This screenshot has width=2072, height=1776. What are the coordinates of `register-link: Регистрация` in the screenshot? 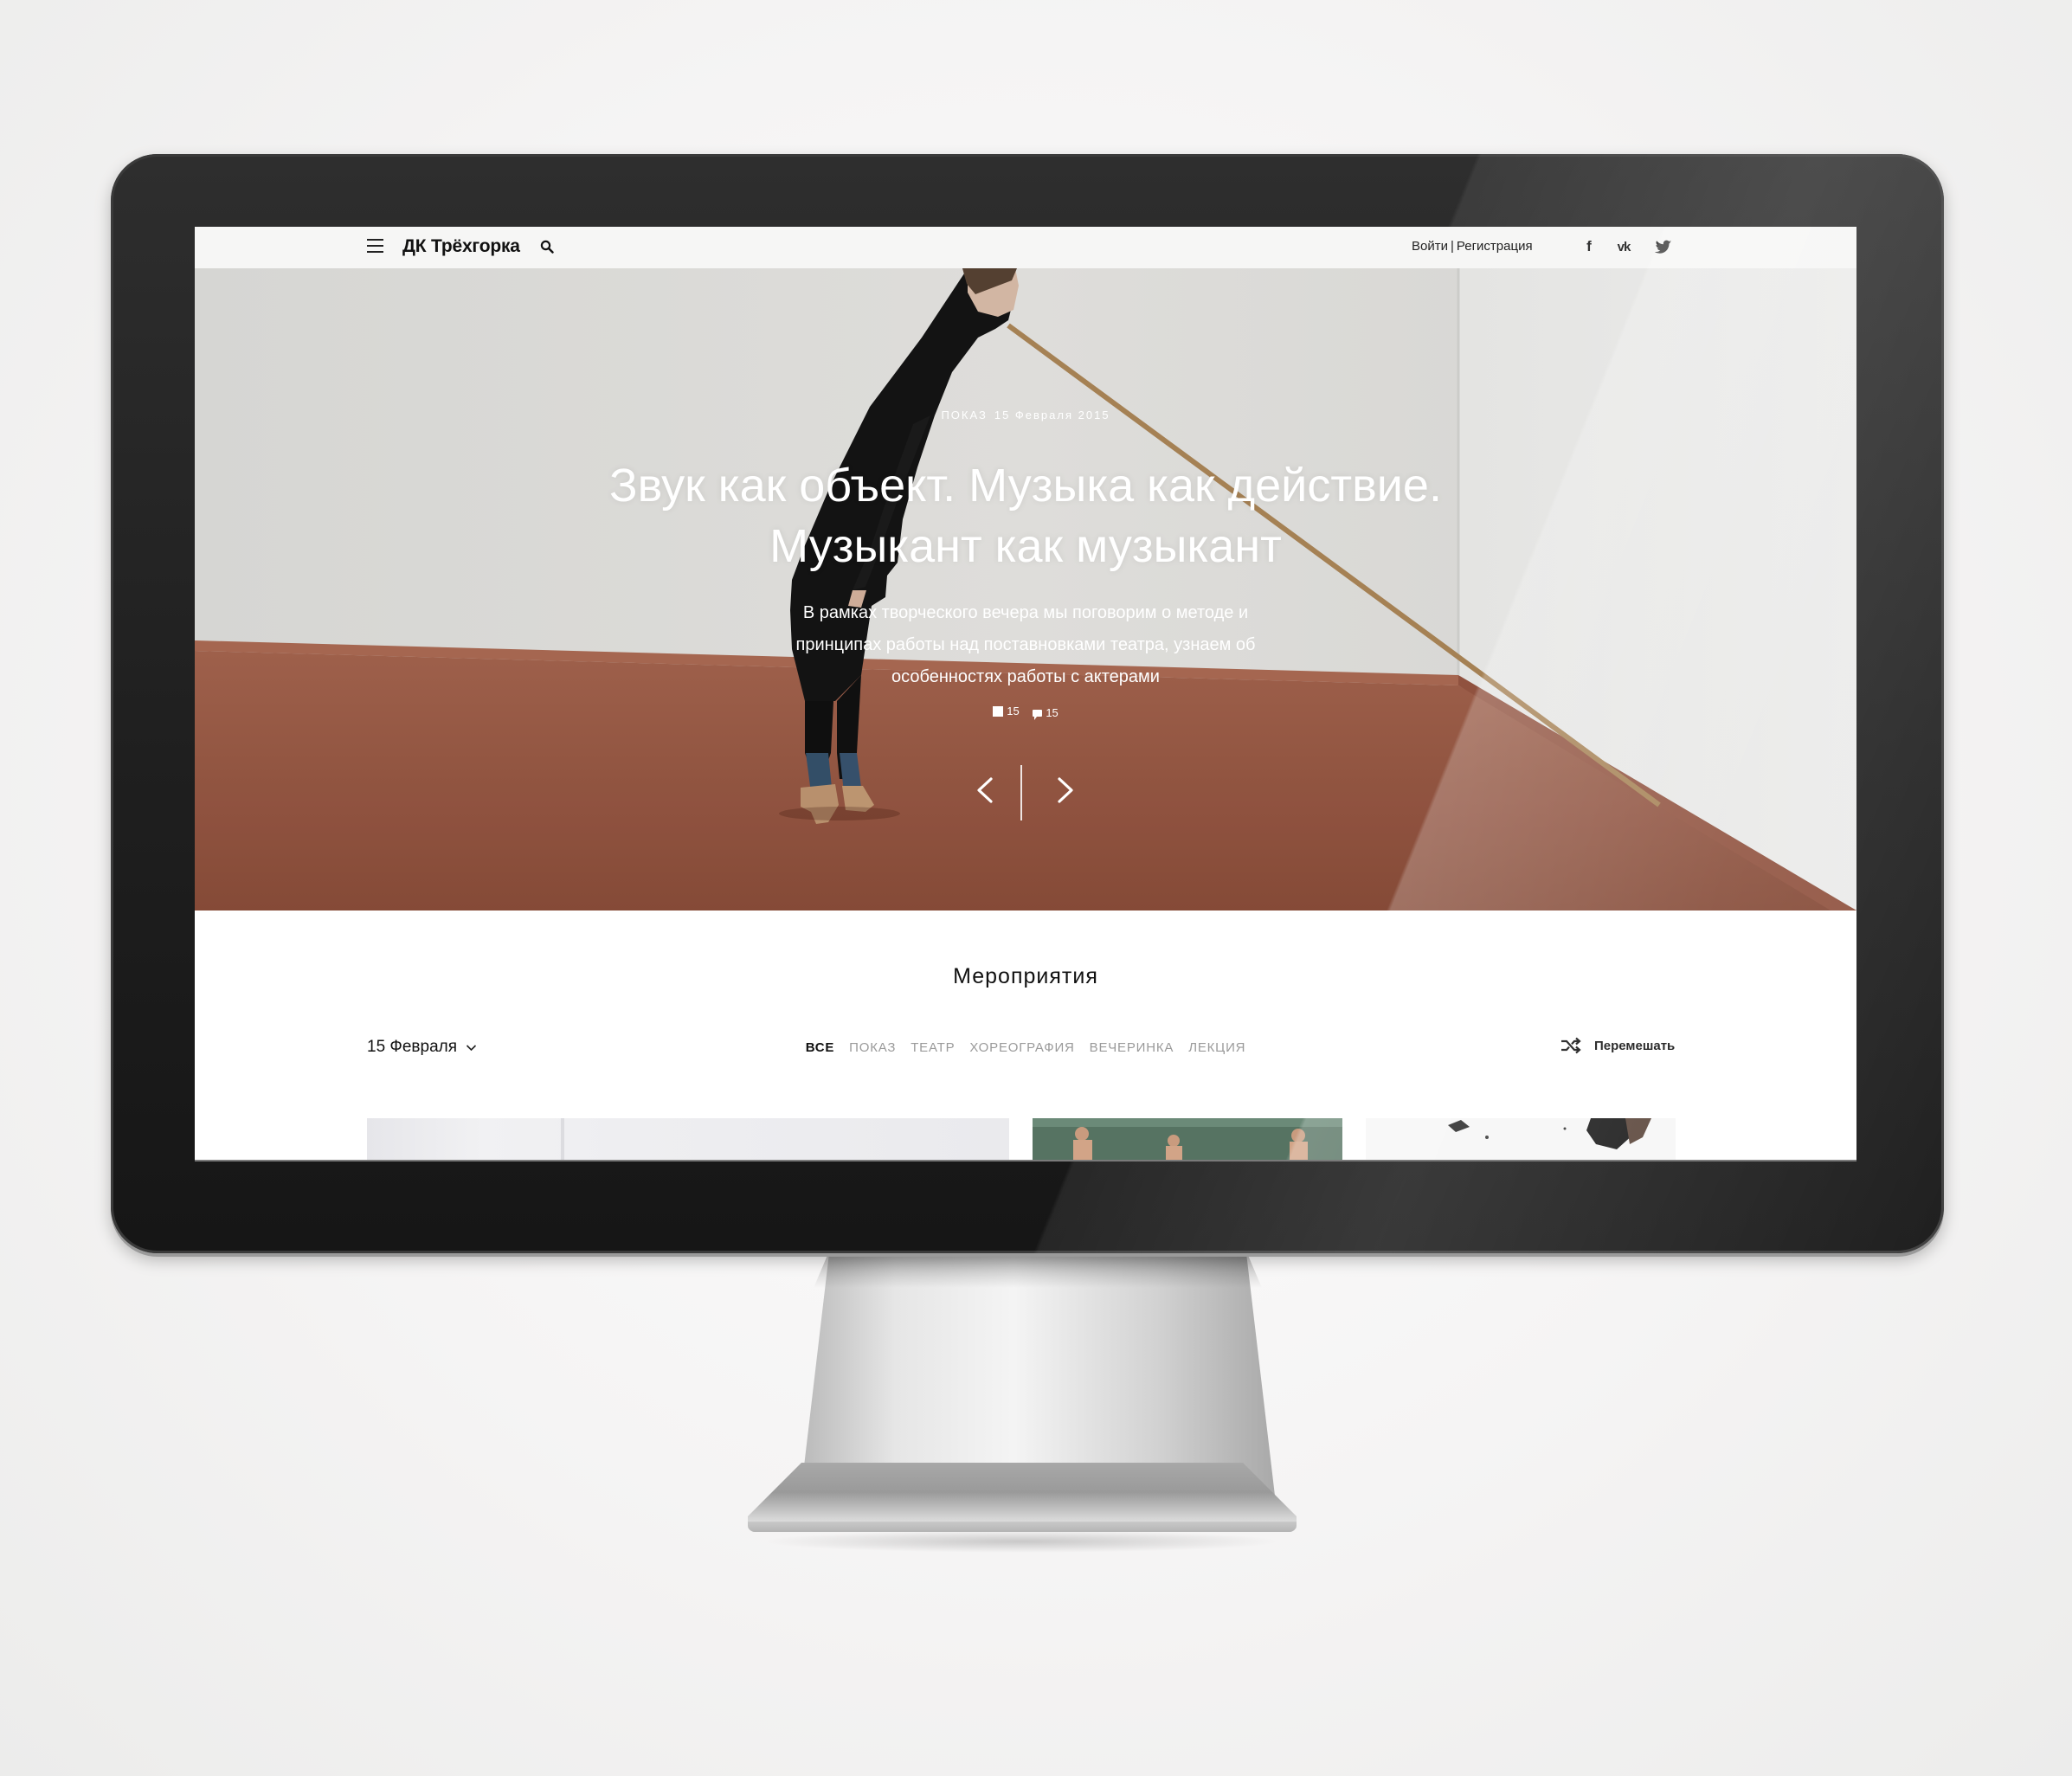 It's located at (1495, 246).